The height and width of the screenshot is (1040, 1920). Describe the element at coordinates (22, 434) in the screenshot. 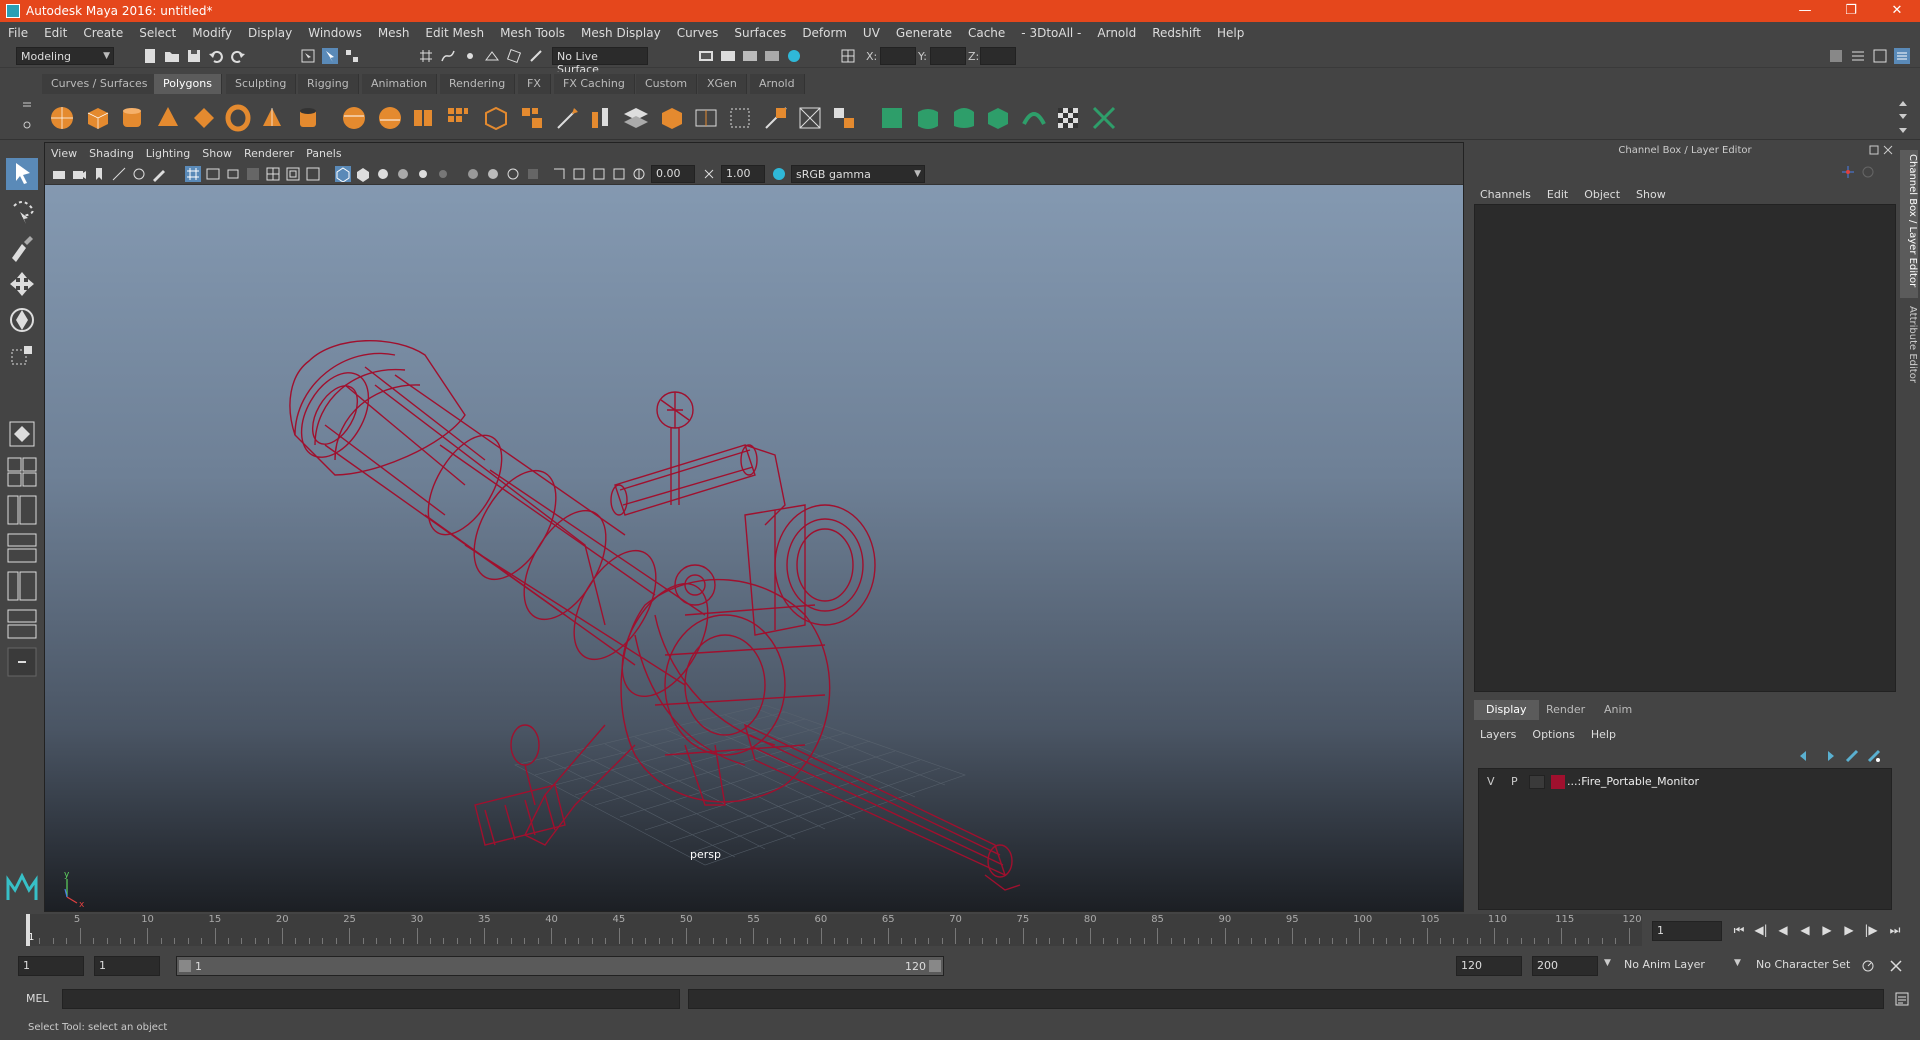

I see `single-perspective-layout-icon` at that location.